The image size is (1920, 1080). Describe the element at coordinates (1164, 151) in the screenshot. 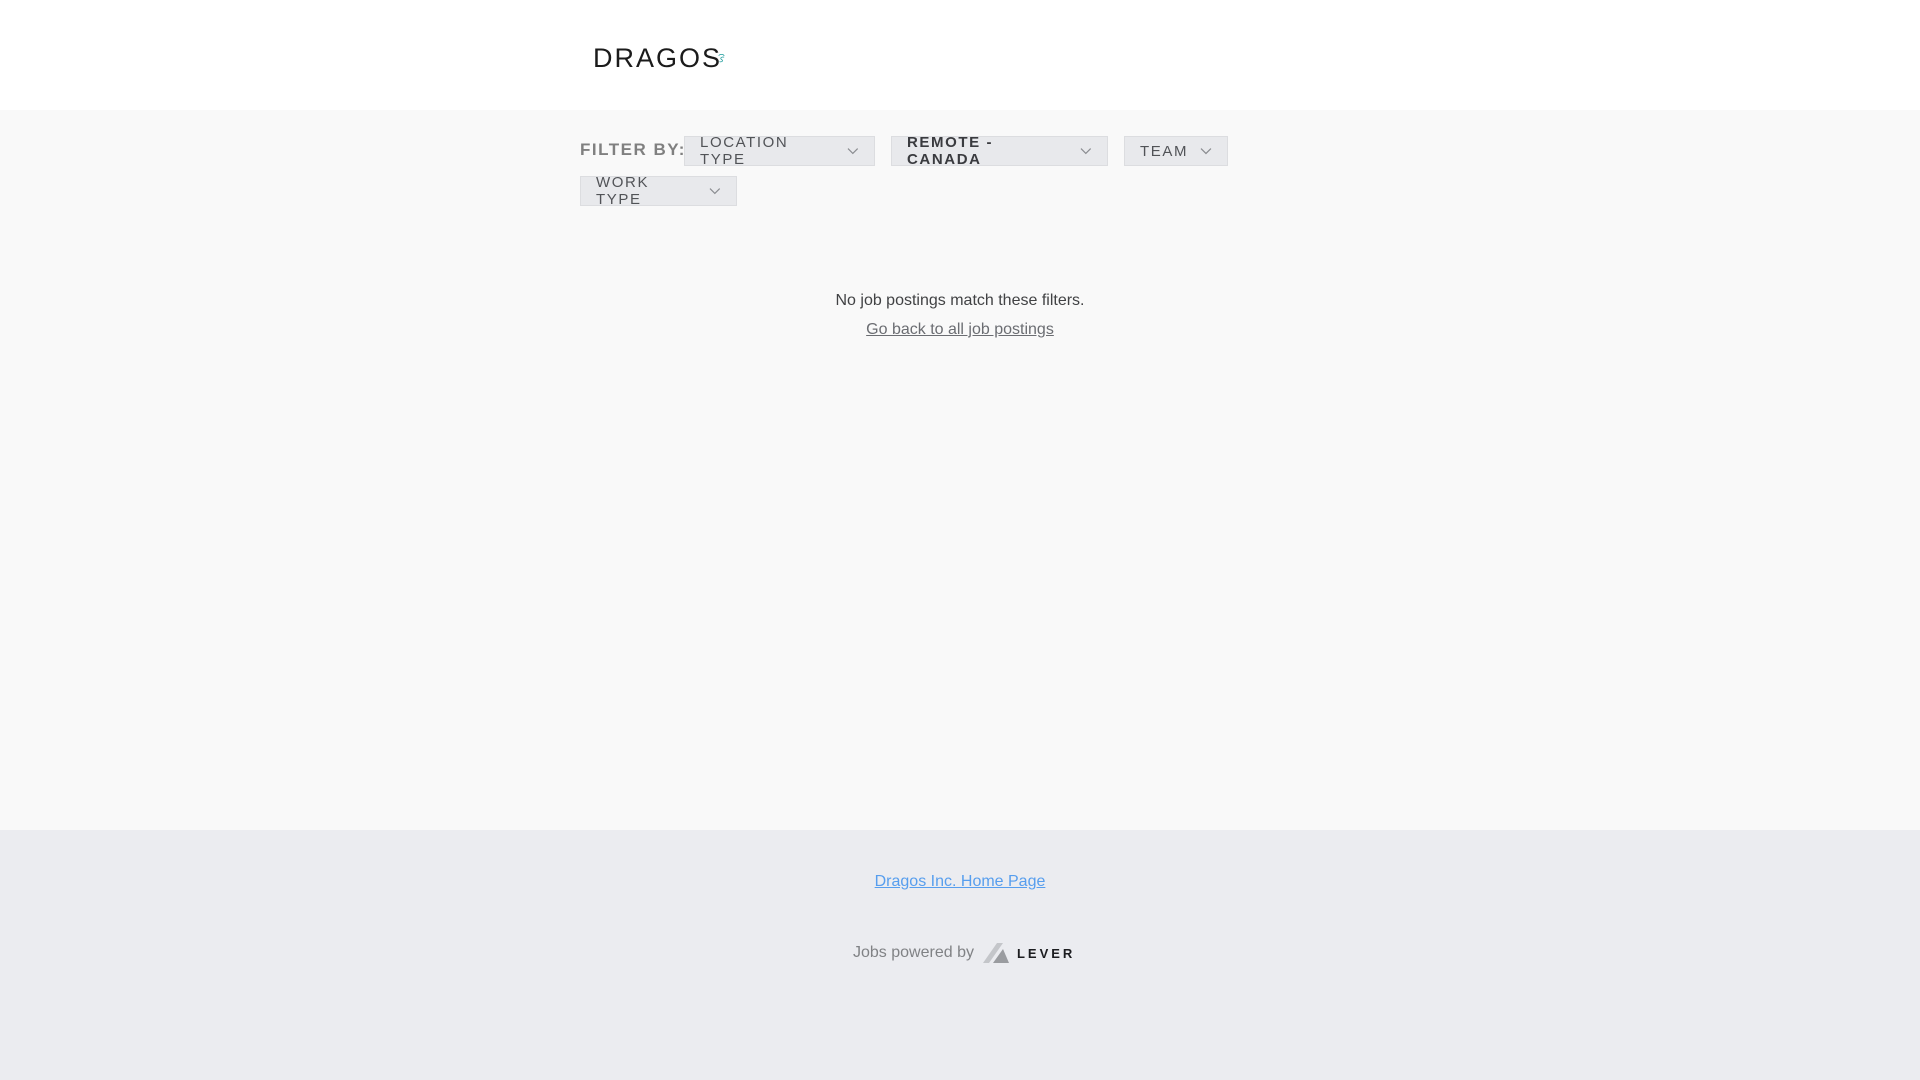

I see `team-filter-label: TEAM` at that location.